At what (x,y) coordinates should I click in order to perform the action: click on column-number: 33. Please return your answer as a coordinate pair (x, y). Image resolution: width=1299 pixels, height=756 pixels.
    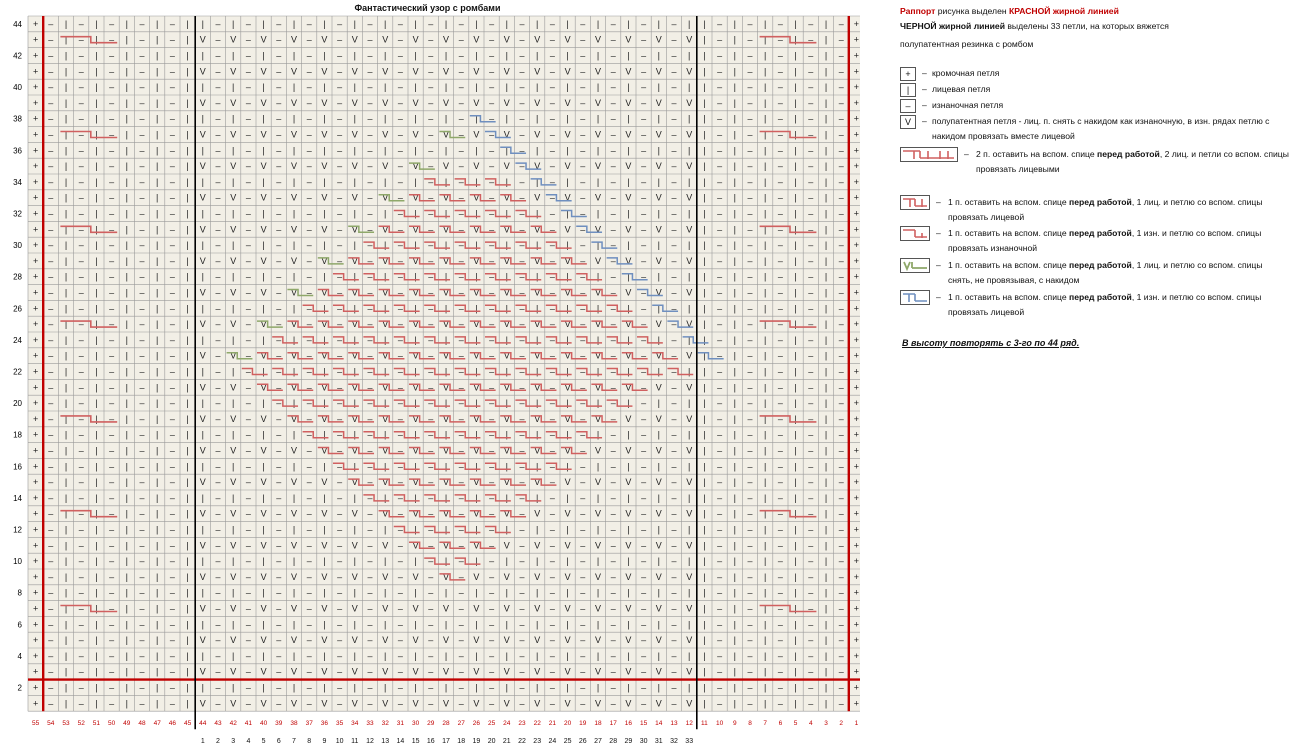
    Looking at the image, I should click on (370, 723).